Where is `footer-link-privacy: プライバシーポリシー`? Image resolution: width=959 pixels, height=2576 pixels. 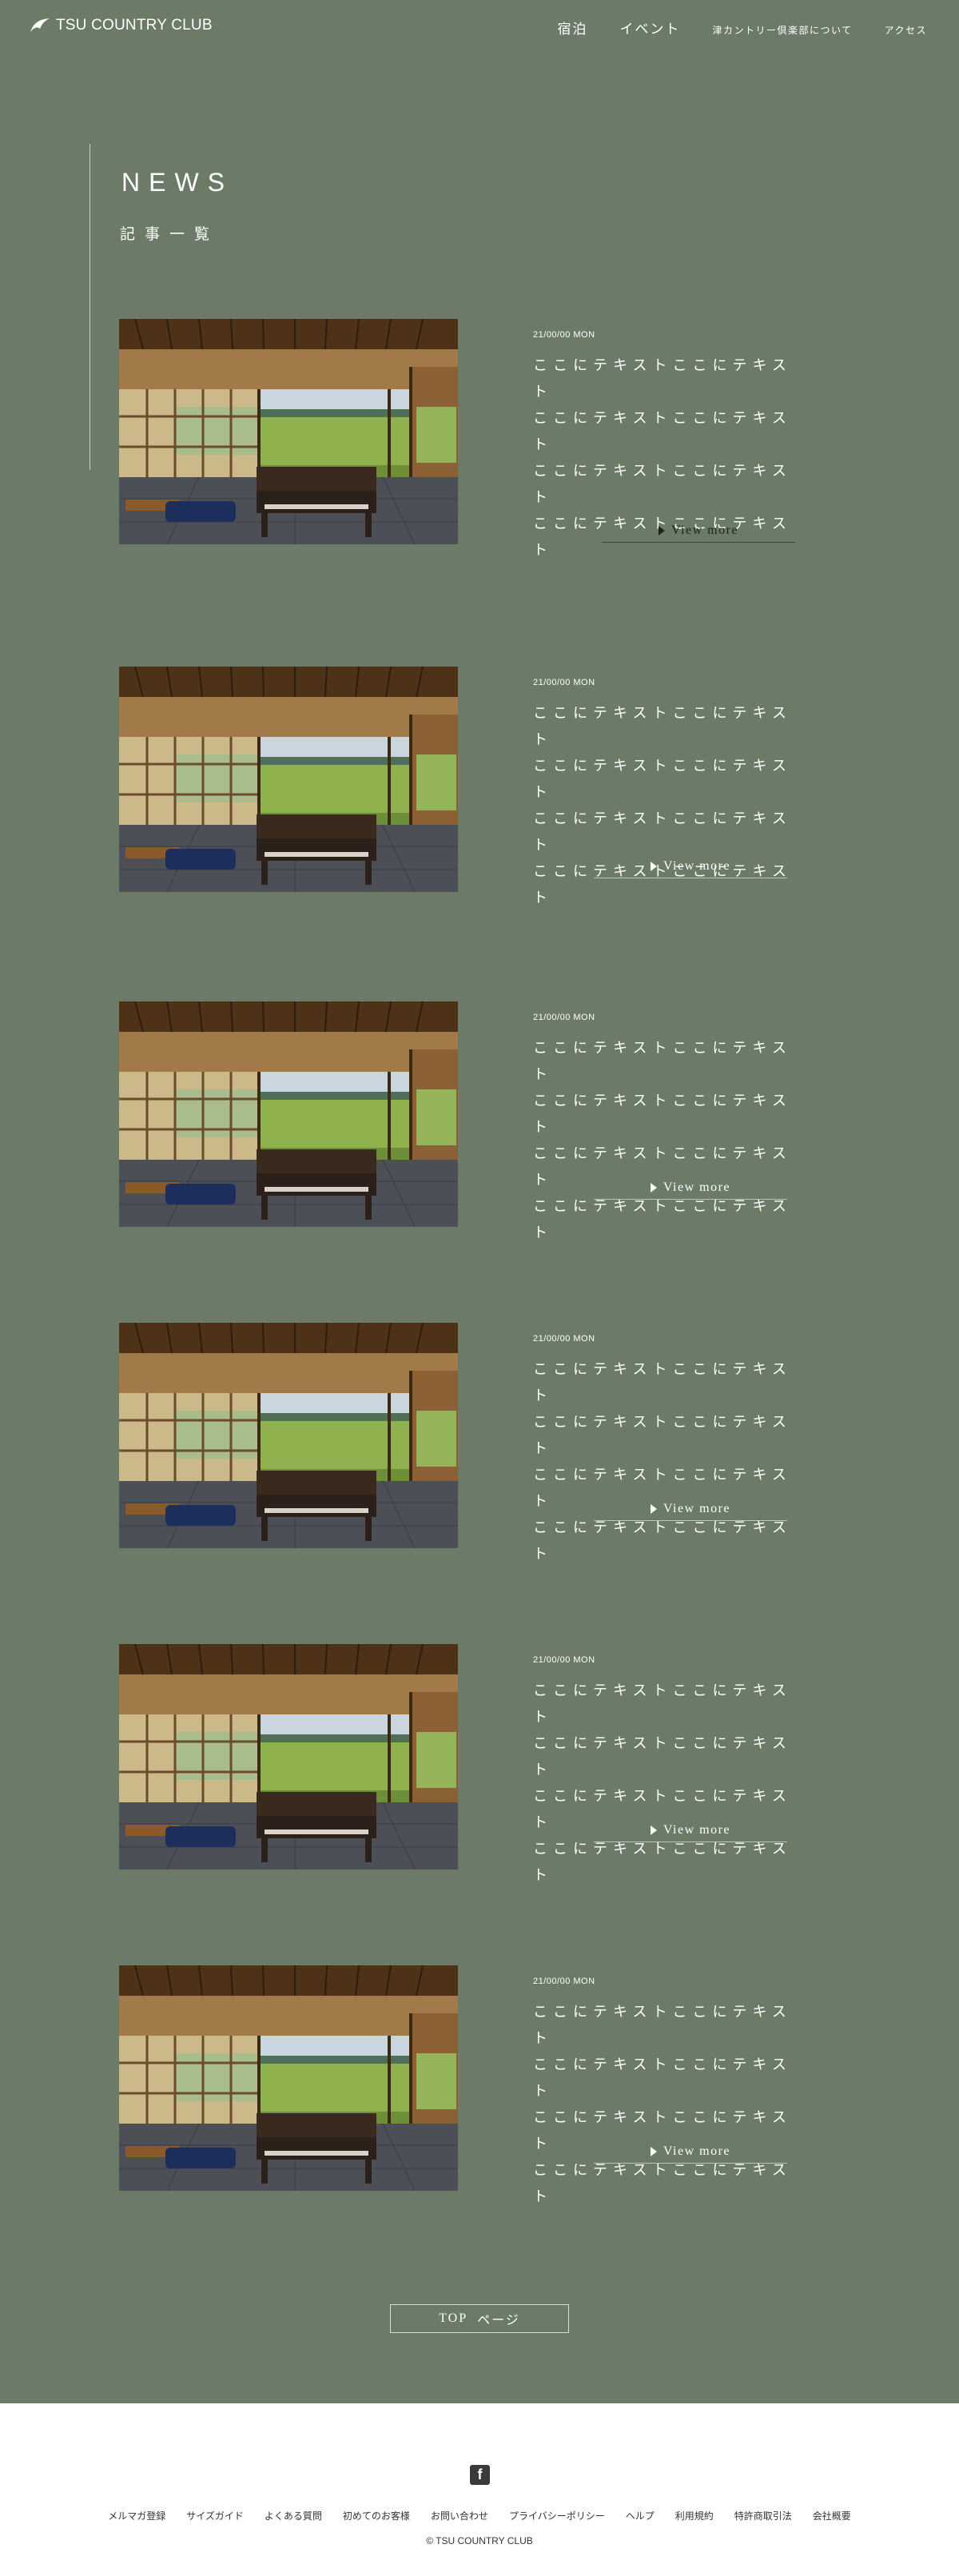
footer-link-privacy: プライバシーポリシー is located at coordinates (557, 2515).